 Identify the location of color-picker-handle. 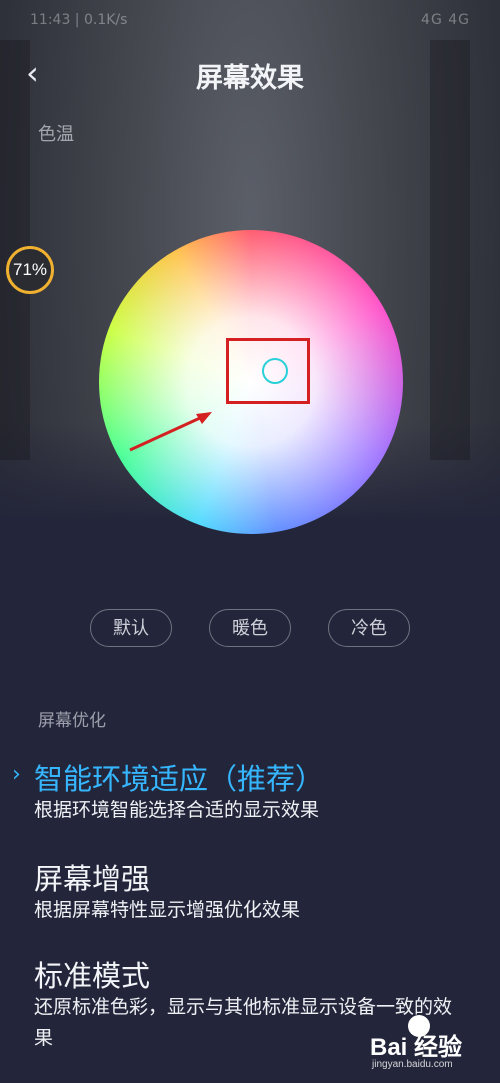
(275, 371).